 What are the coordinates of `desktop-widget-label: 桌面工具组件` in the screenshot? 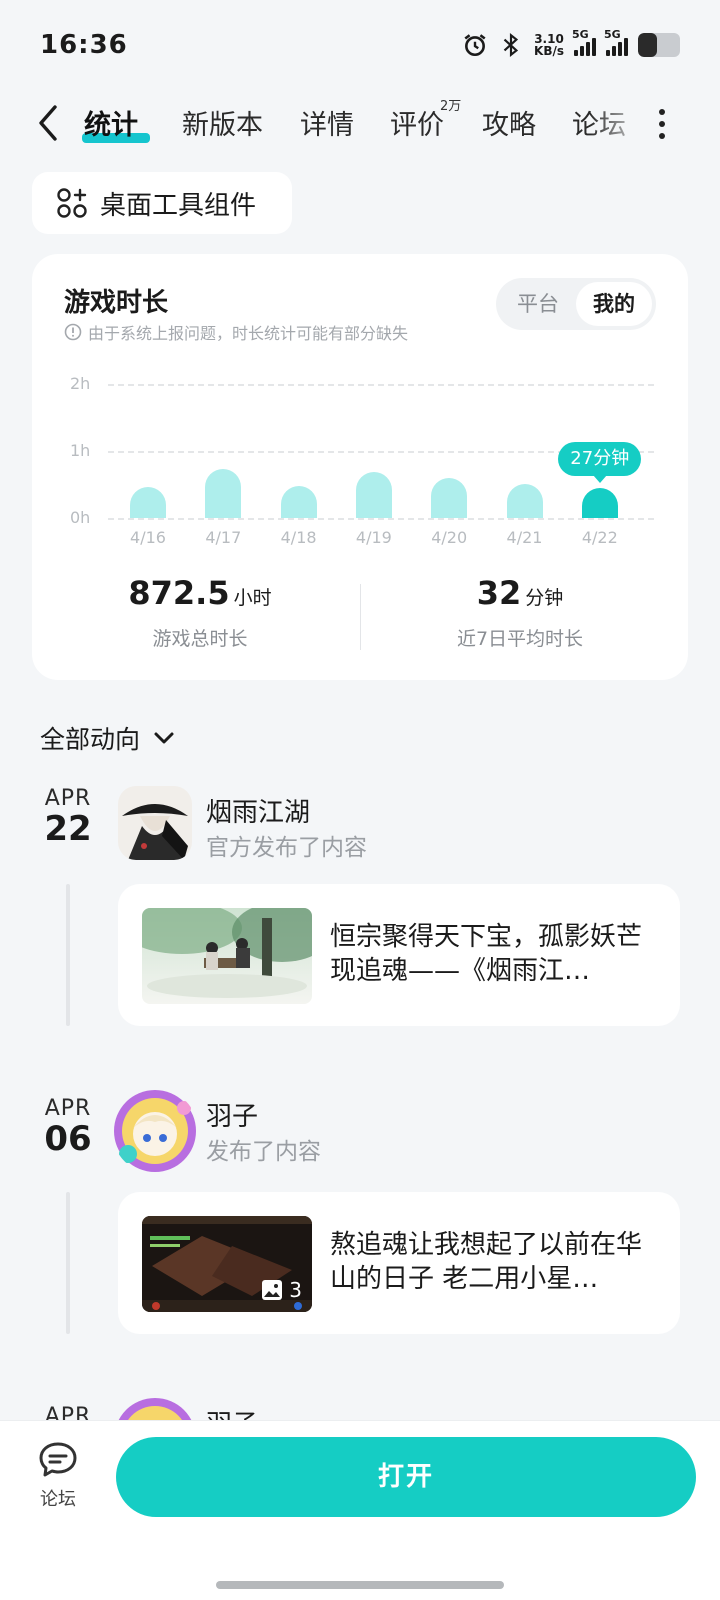 It's located at (178, 205).